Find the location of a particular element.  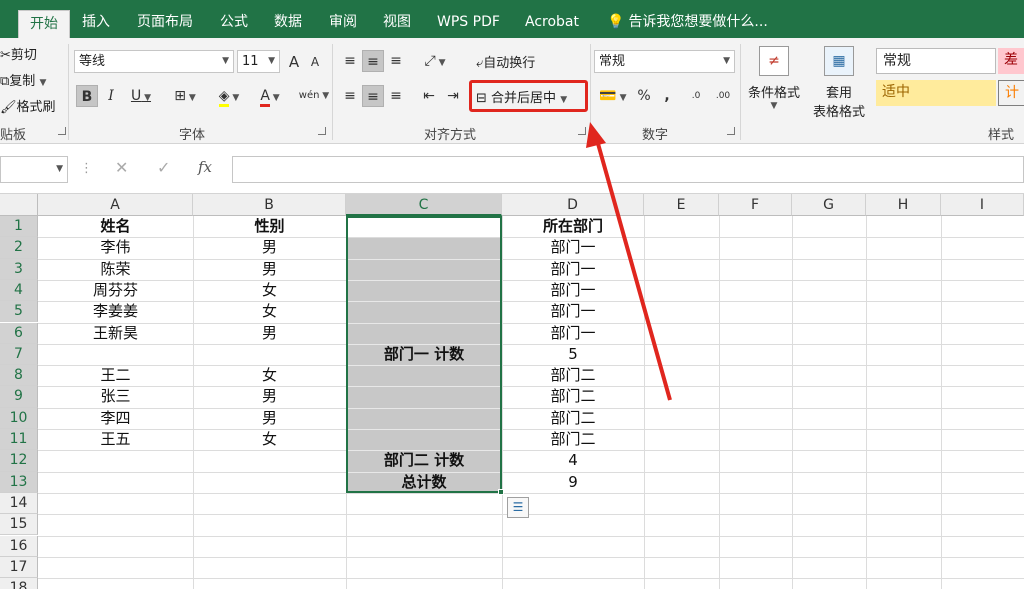

row-header-7: 7 is located at coordinates (19, 354).